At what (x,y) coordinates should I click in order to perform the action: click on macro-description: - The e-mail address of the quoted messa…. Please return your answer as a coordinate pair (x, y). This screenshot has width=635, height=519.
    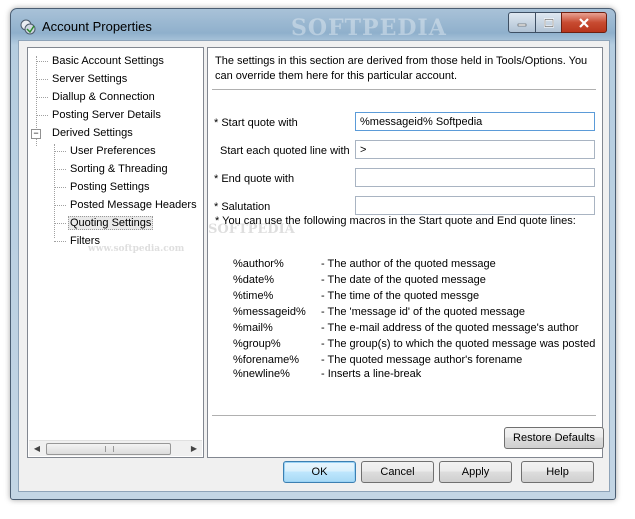
    Looking at the image, I should click on (450, 328).